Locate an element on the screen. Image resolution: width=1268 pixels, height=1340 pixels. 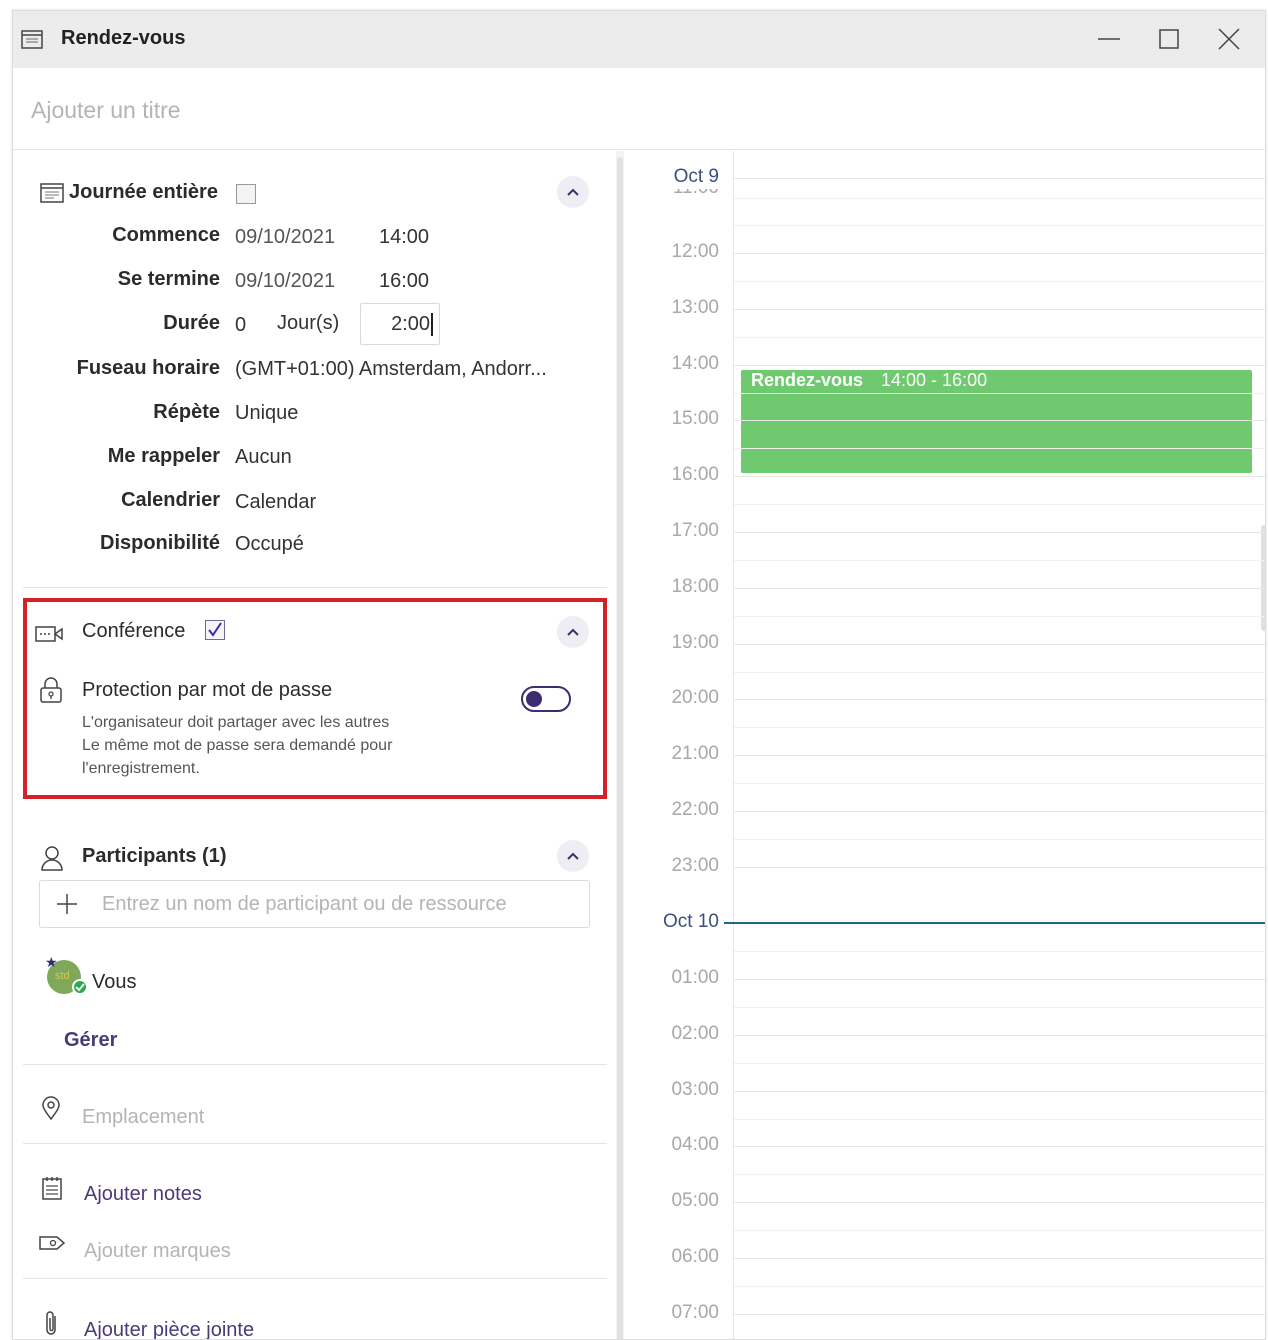
hour-label: 17:00 is located at coordinates (695, 530).